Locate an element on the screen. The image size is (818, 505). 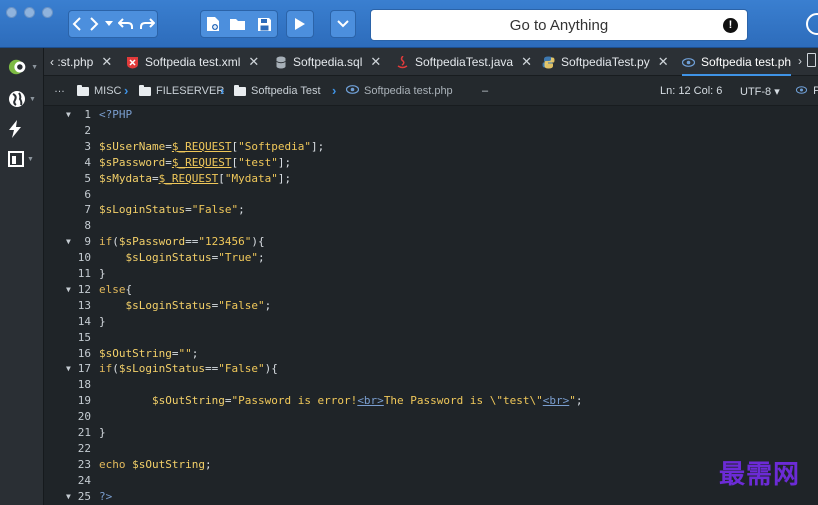
gutter: ▼ 17 is located at coordinates (67, 369).